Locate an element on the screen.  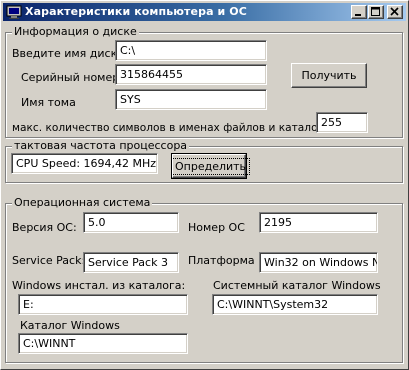
service-pack-label: Service Pack: is located at coordinates (49, 260).